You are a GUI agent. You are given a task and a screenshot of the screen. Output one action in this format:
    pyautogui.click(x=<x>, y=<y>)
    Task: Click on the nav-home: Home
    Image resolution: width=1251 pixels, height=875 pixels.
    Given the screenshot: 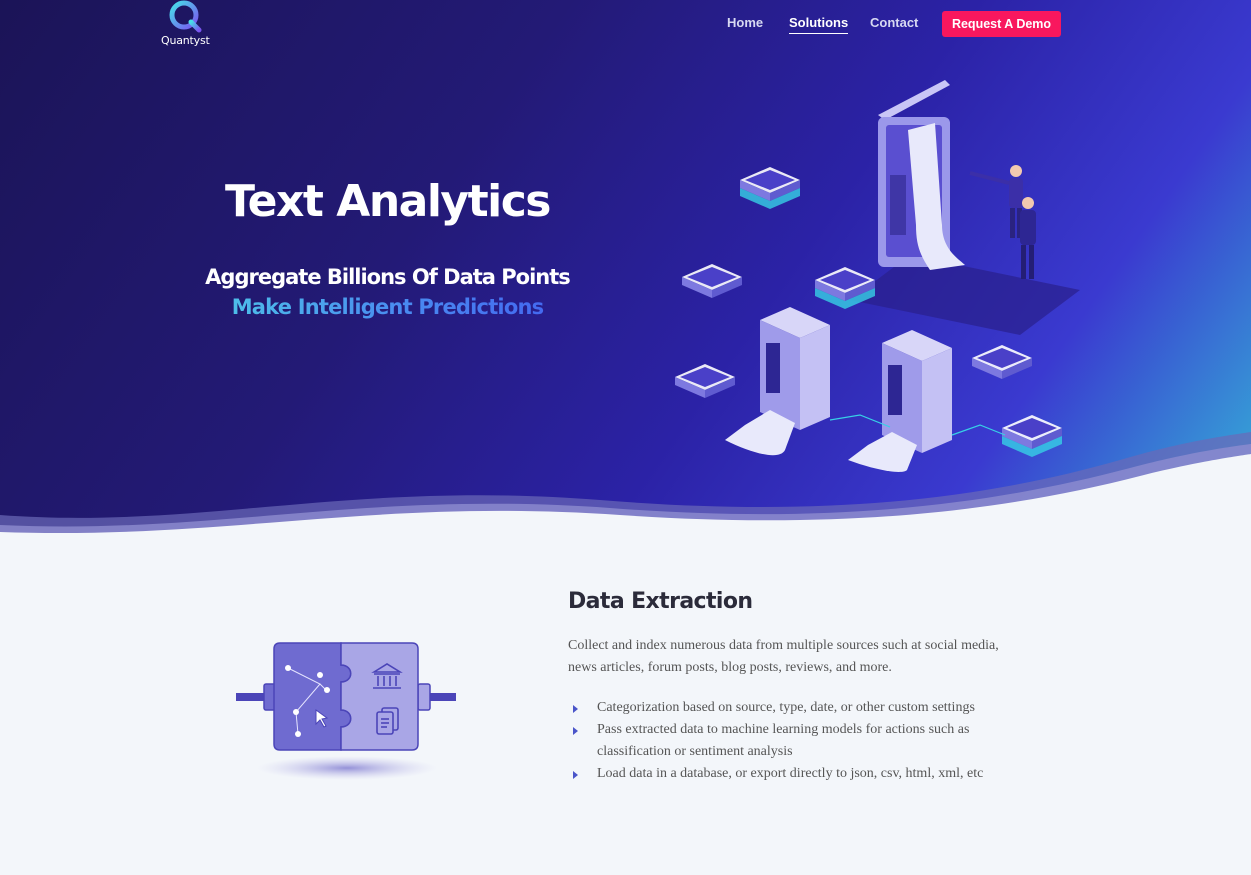 What is the action you would take?
    pyautogui.click(x=745, y=22)
    